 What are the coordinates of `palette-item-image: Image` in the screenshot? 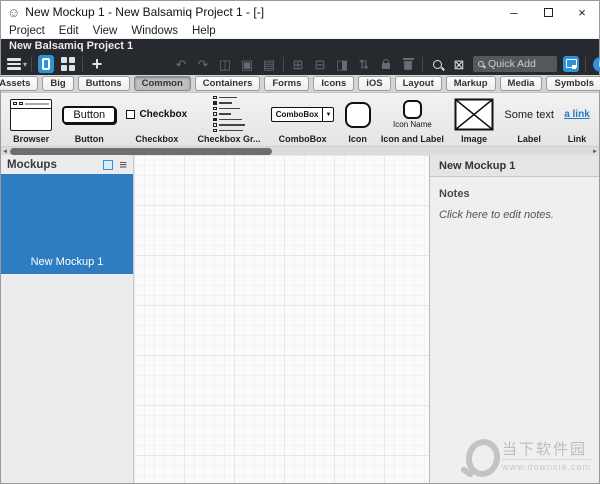 It's located at (474, 120).